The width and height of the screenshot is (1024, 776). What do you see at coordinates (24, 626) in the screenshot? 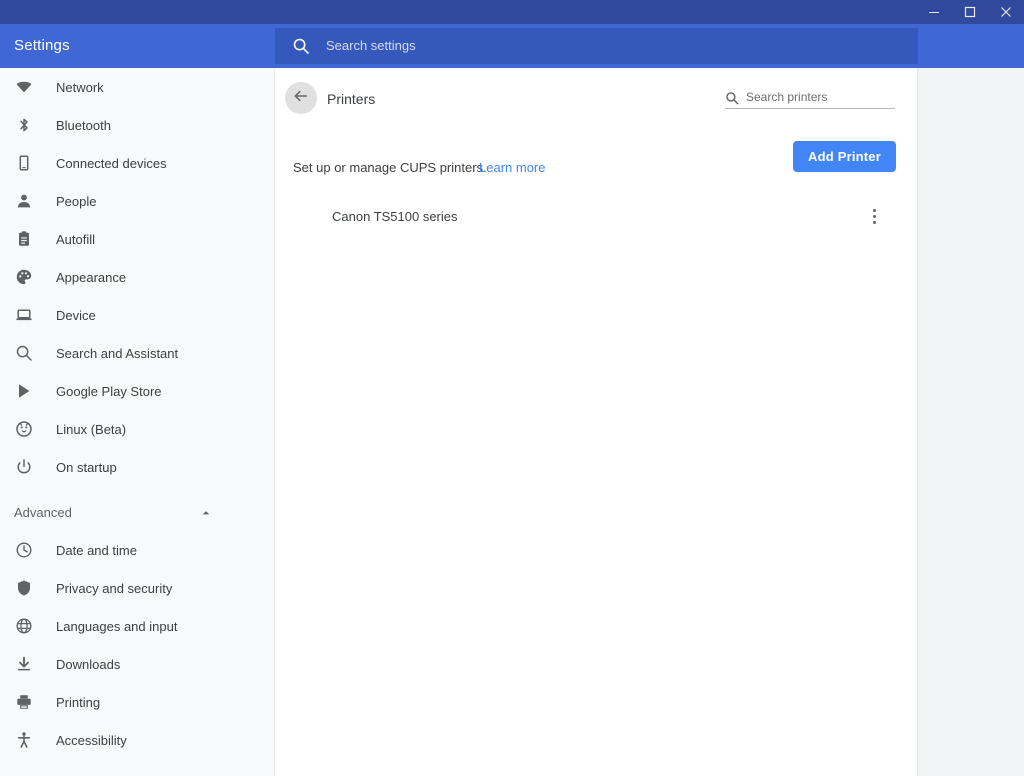
I see `globe-icon` at bounding box center [24, 626].